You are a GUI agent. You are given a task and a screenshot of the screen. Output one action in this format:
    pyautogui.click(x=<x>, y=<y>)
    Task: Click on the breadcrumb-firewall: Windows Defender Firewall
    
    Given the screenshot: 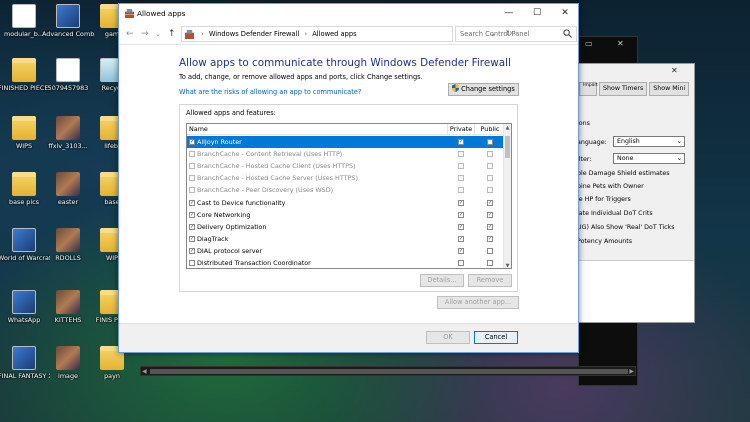 What is the action you would take?
    pyautogui.click(x=254, y=34)
    